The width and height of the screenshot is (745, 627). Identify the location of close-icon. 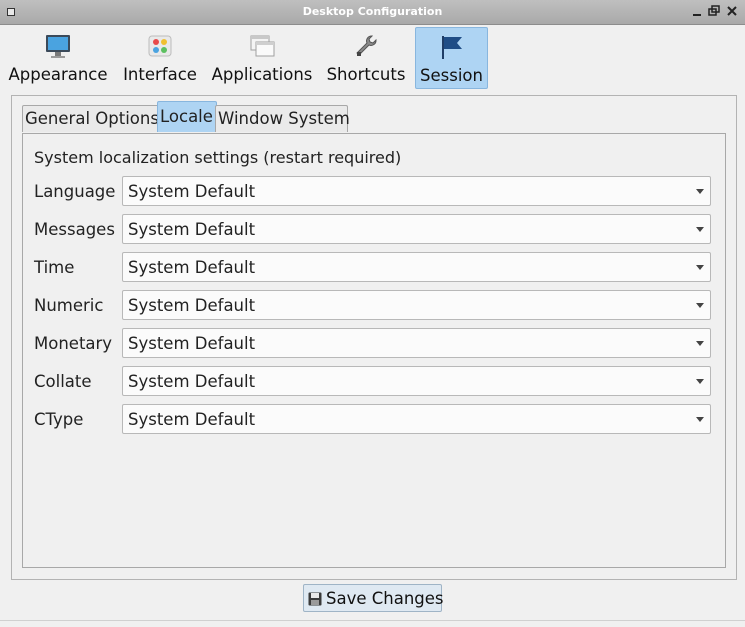
(732, 11).